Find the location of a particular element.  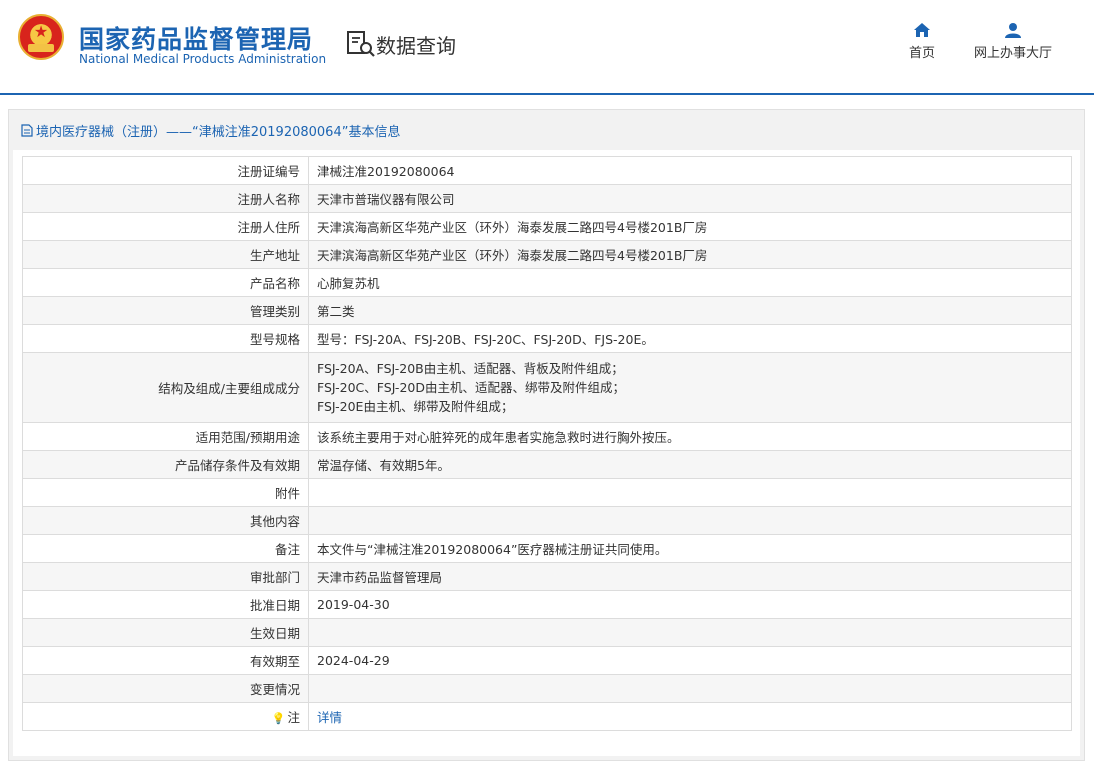

table-row: 有效期至 2024-04-29 is located at coordinates (547, 660).